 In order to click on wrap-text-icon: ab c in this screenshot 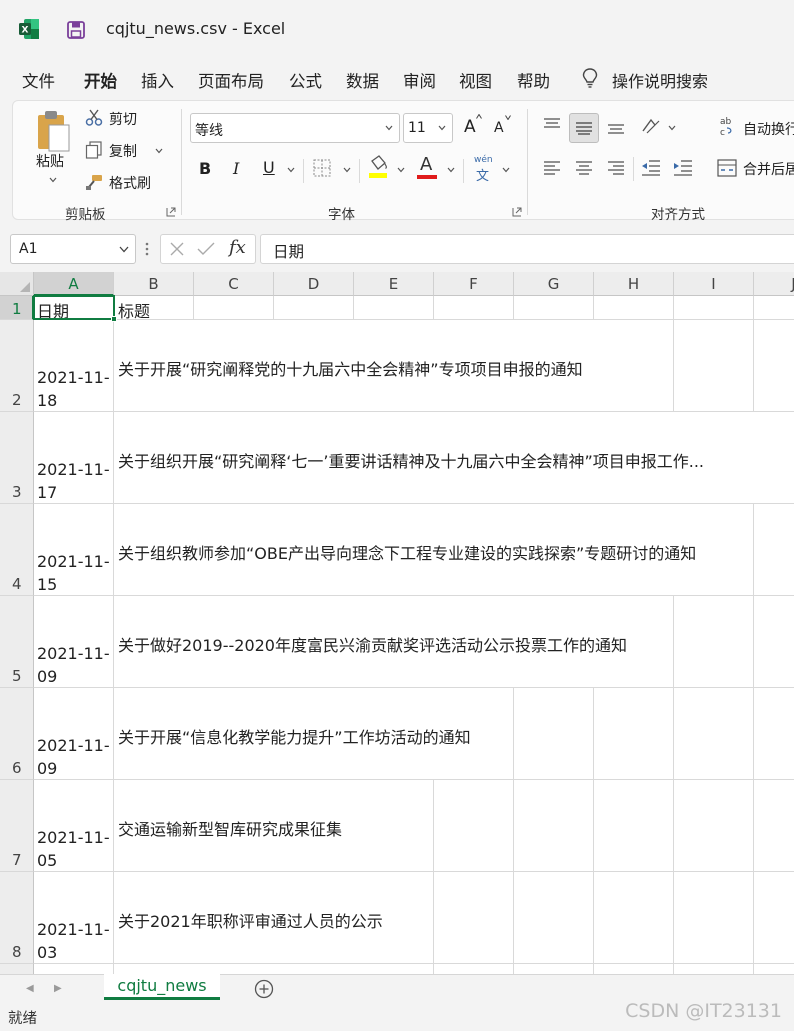, I will do `click(729, 126)`.